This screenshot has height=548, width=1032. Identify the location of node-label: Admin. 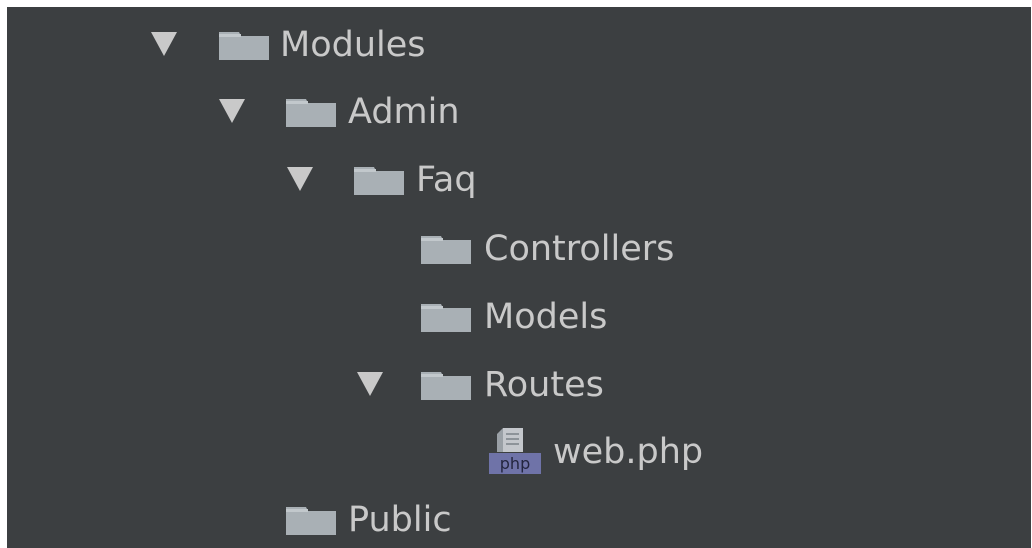
(404, 112).